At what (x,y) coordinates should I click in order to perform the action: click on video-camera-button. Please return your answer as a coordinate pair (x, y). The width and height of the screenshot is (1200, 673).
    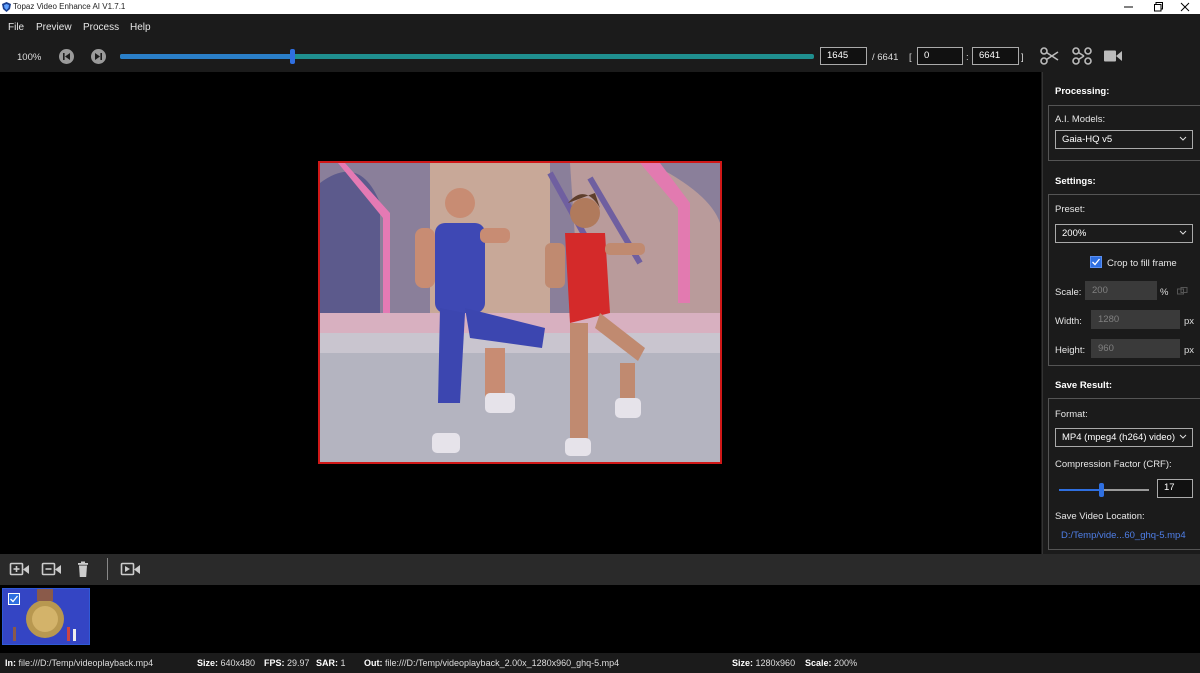
    Looking at the image, I should click on (1113, 56).